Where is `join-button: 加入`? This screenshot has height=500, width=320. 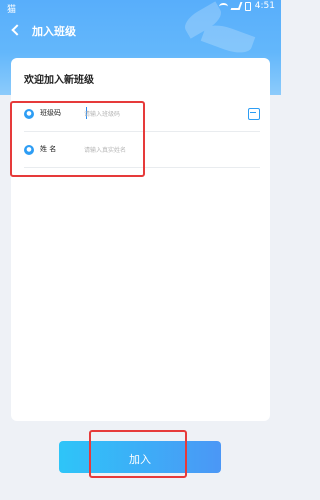
join-button: 加入 is located at coordinates (140, 457).